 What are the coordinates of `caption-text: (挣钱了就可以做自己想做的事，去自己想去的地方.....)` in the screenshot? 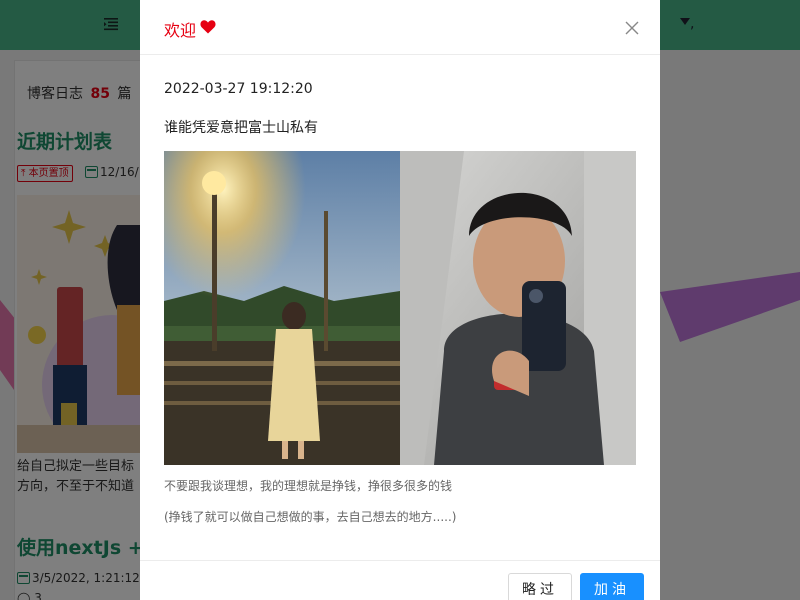 It's located at (310, 517).